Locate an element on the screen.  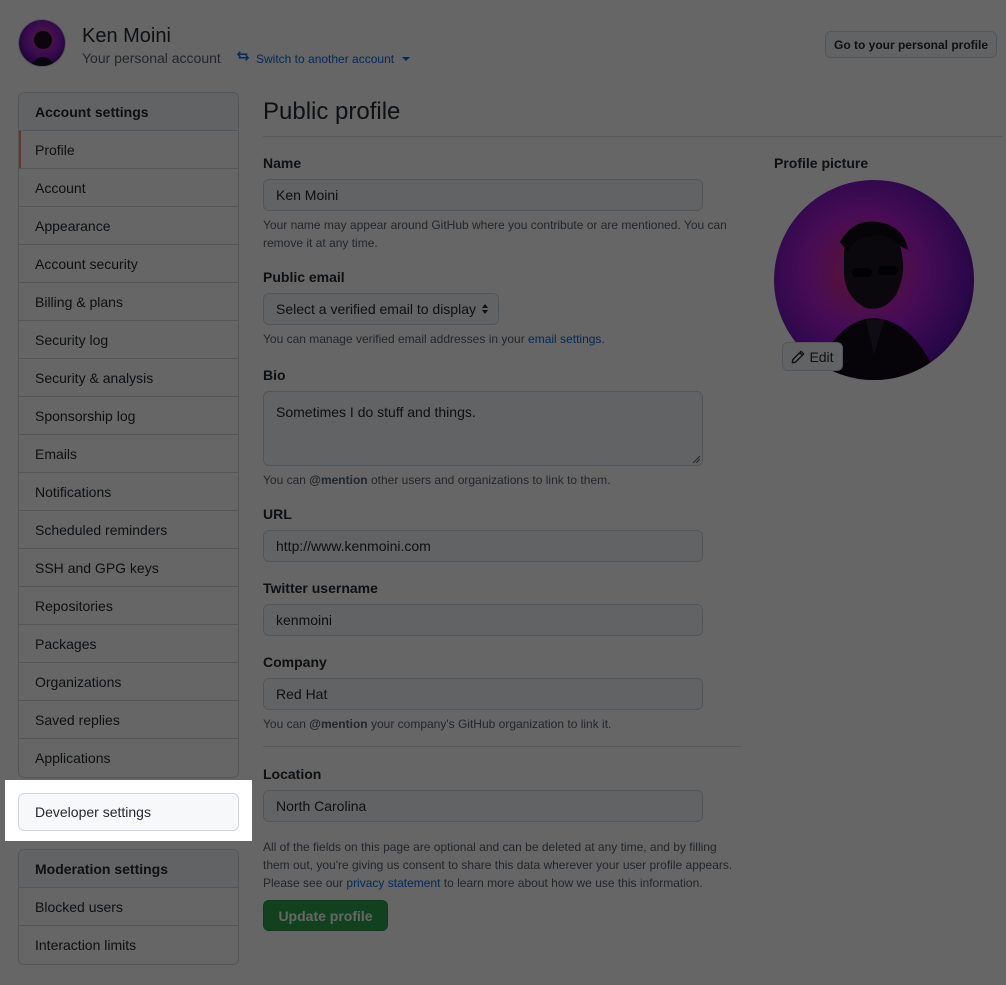
url-label: URL is located at coordinates (277, 514).